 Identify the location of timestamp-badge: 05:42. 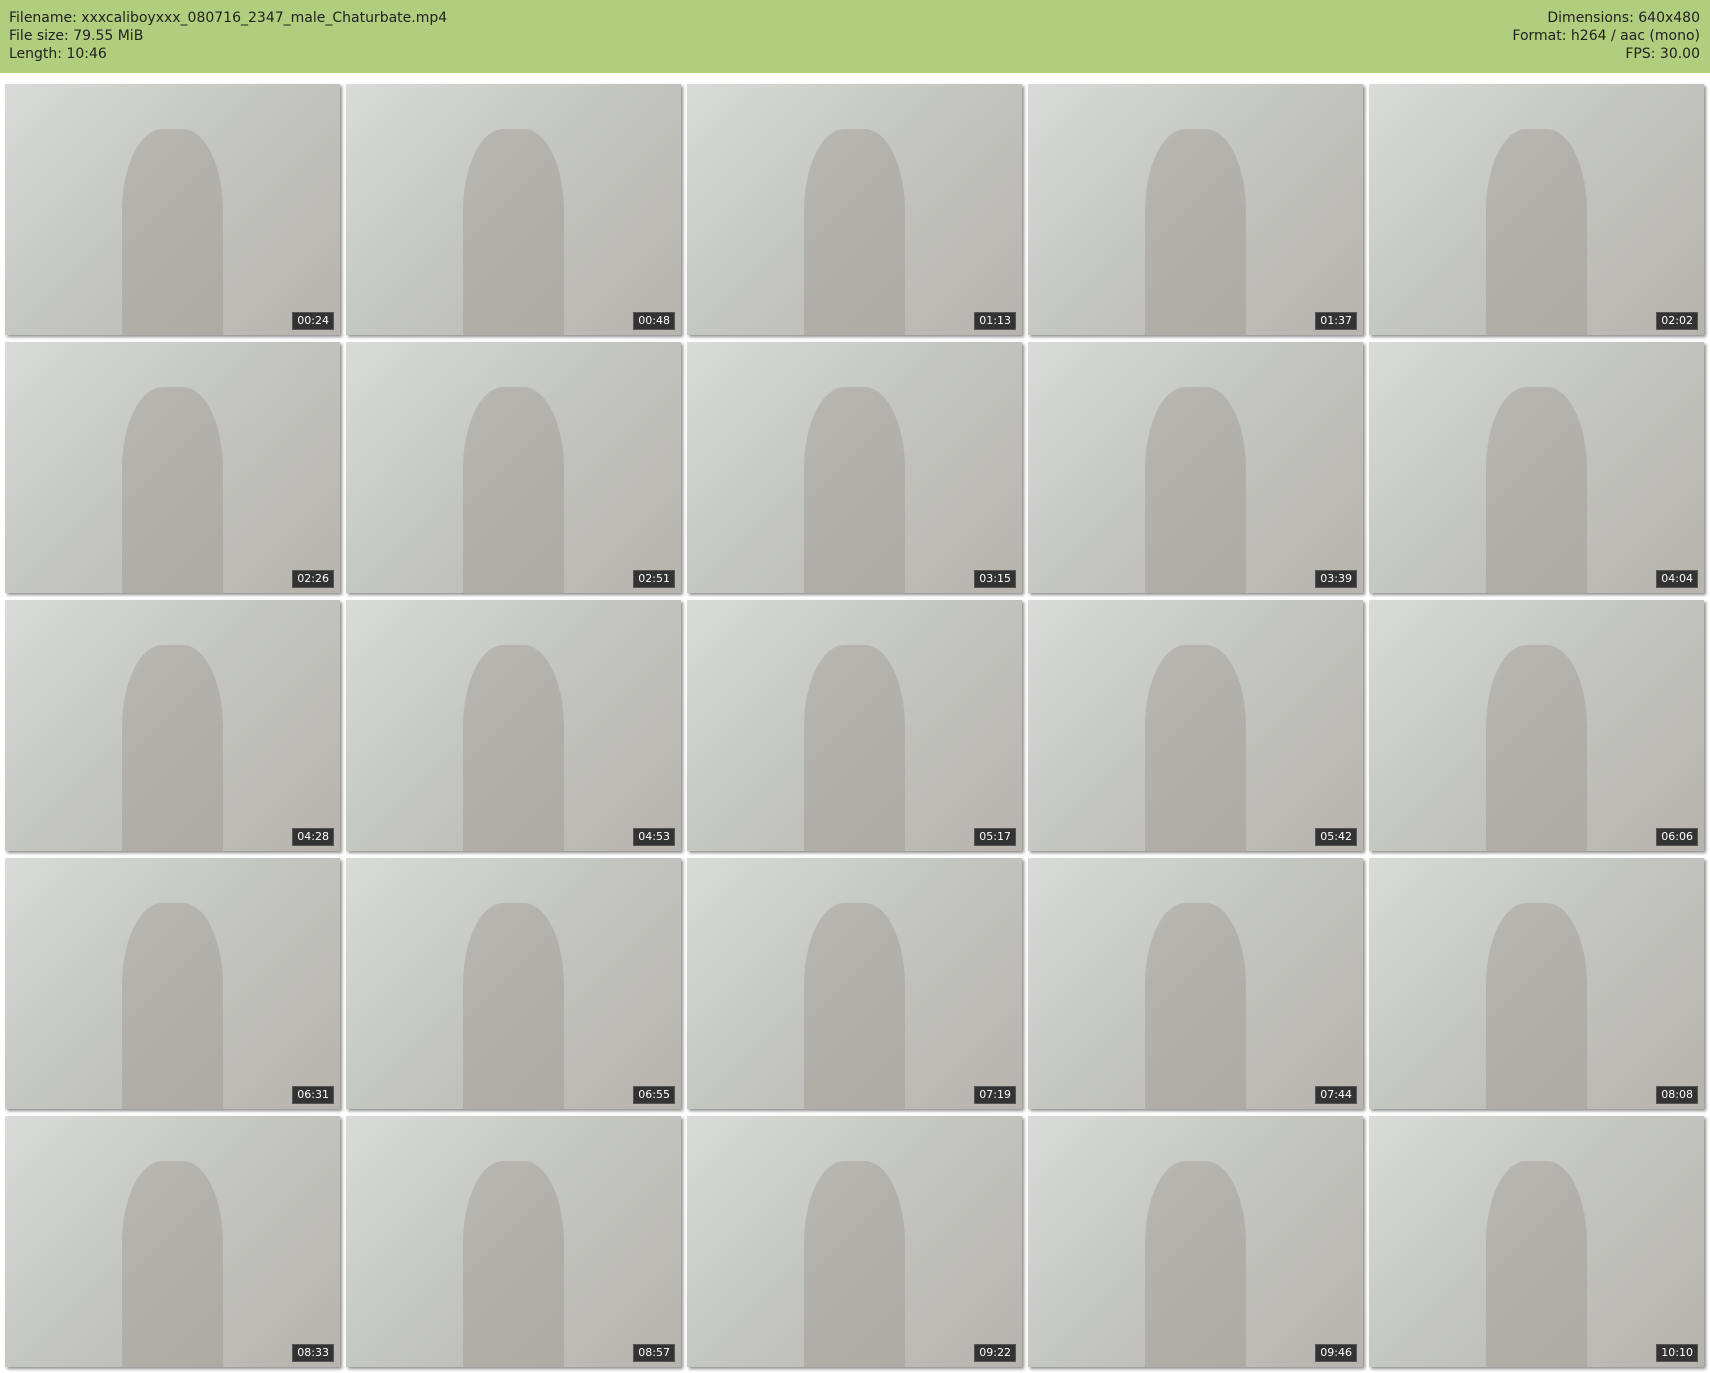
(1336, 837).